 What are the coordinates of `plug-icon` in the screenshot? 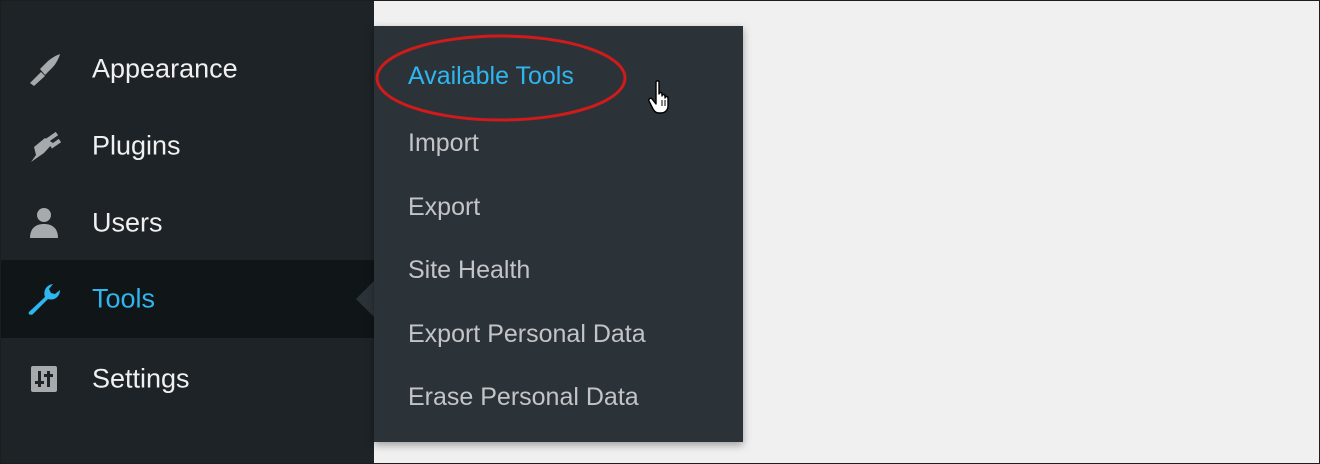 It's located at (46, 146).